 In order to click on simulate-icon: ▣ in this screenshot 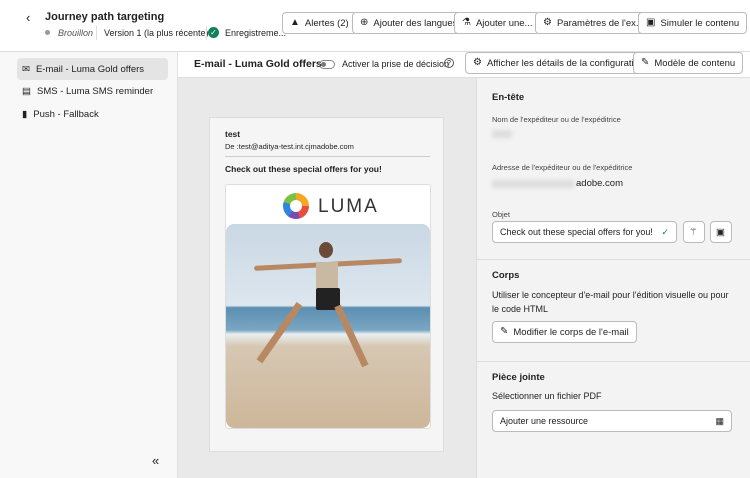, I will do `click(651, 22)`.